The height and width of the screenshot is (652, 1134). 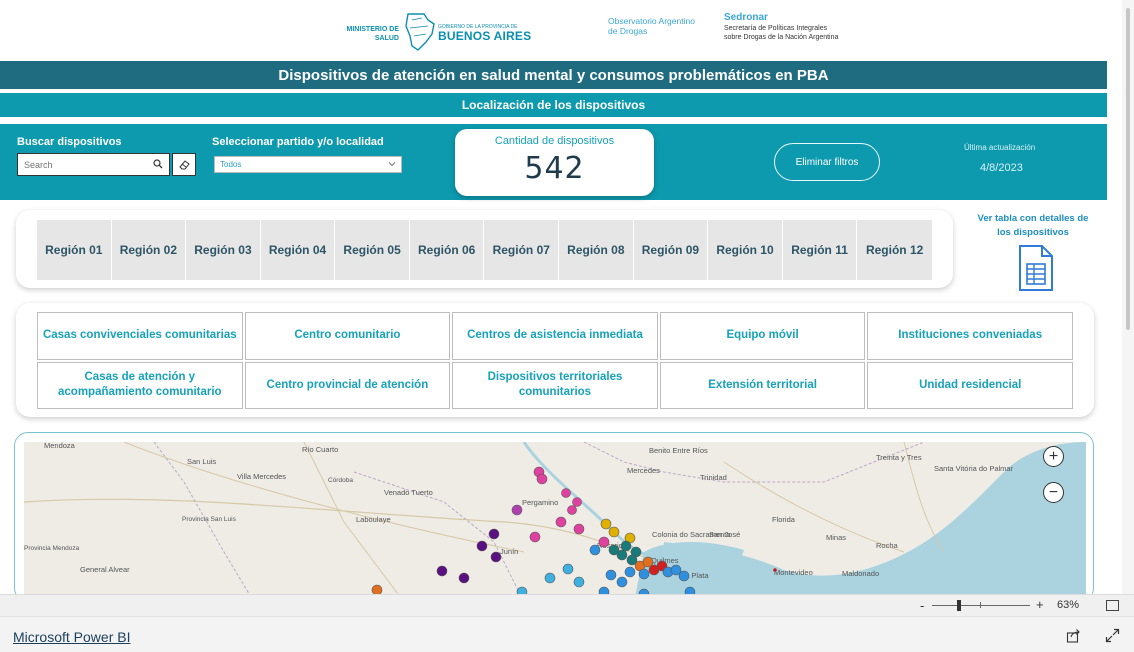 I want to click on map-label: General Alvear, so click(x=105, y=569).